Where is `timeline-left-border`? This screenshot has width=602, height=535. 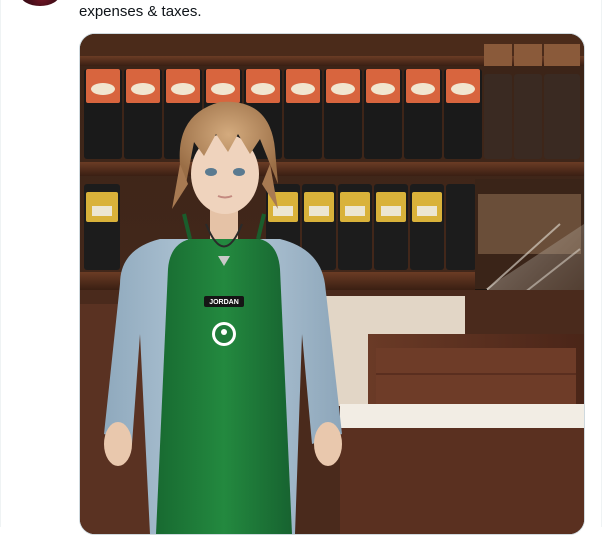
timeline-left-border is located at coordinates (0, 263).